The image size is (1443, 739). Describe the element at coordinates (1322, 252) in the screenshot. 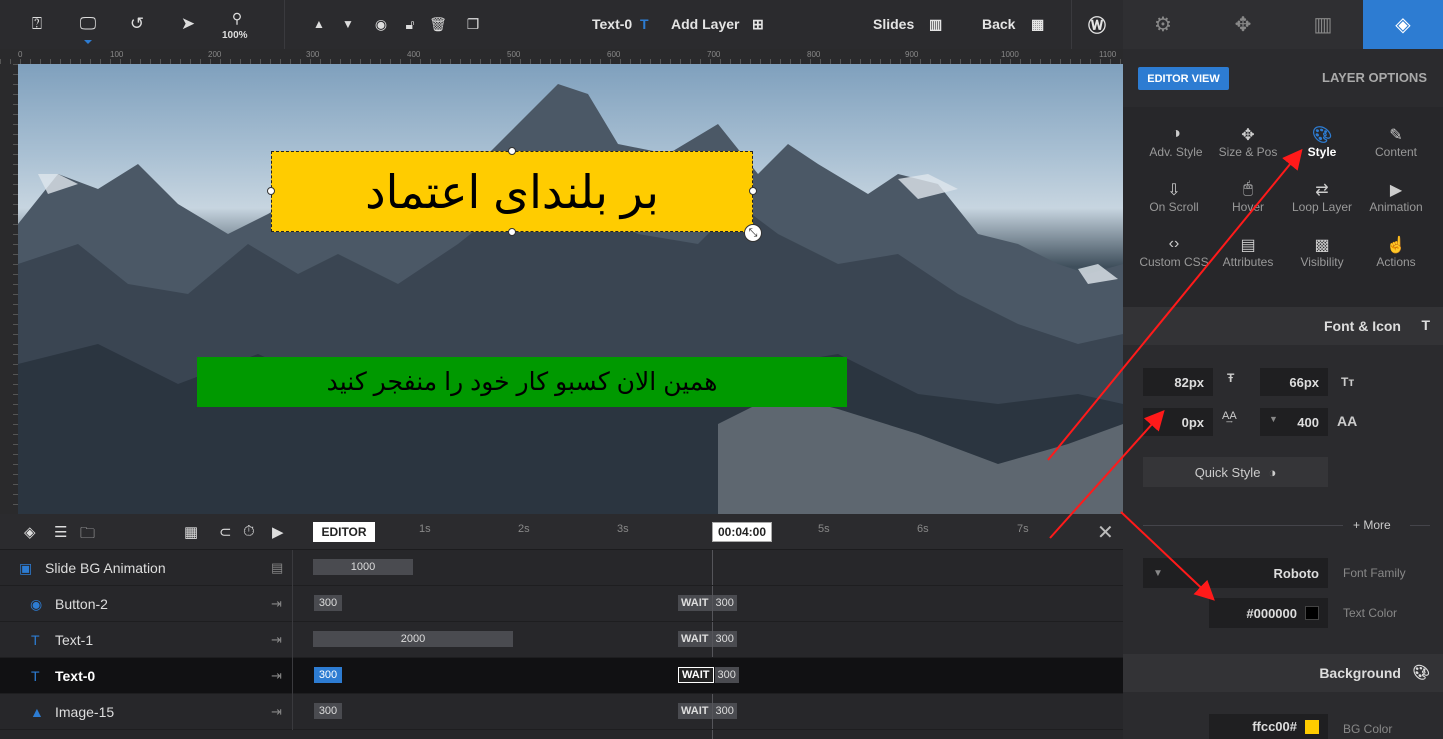

I see `tab-visibility: ▩ Visibility` at that location.